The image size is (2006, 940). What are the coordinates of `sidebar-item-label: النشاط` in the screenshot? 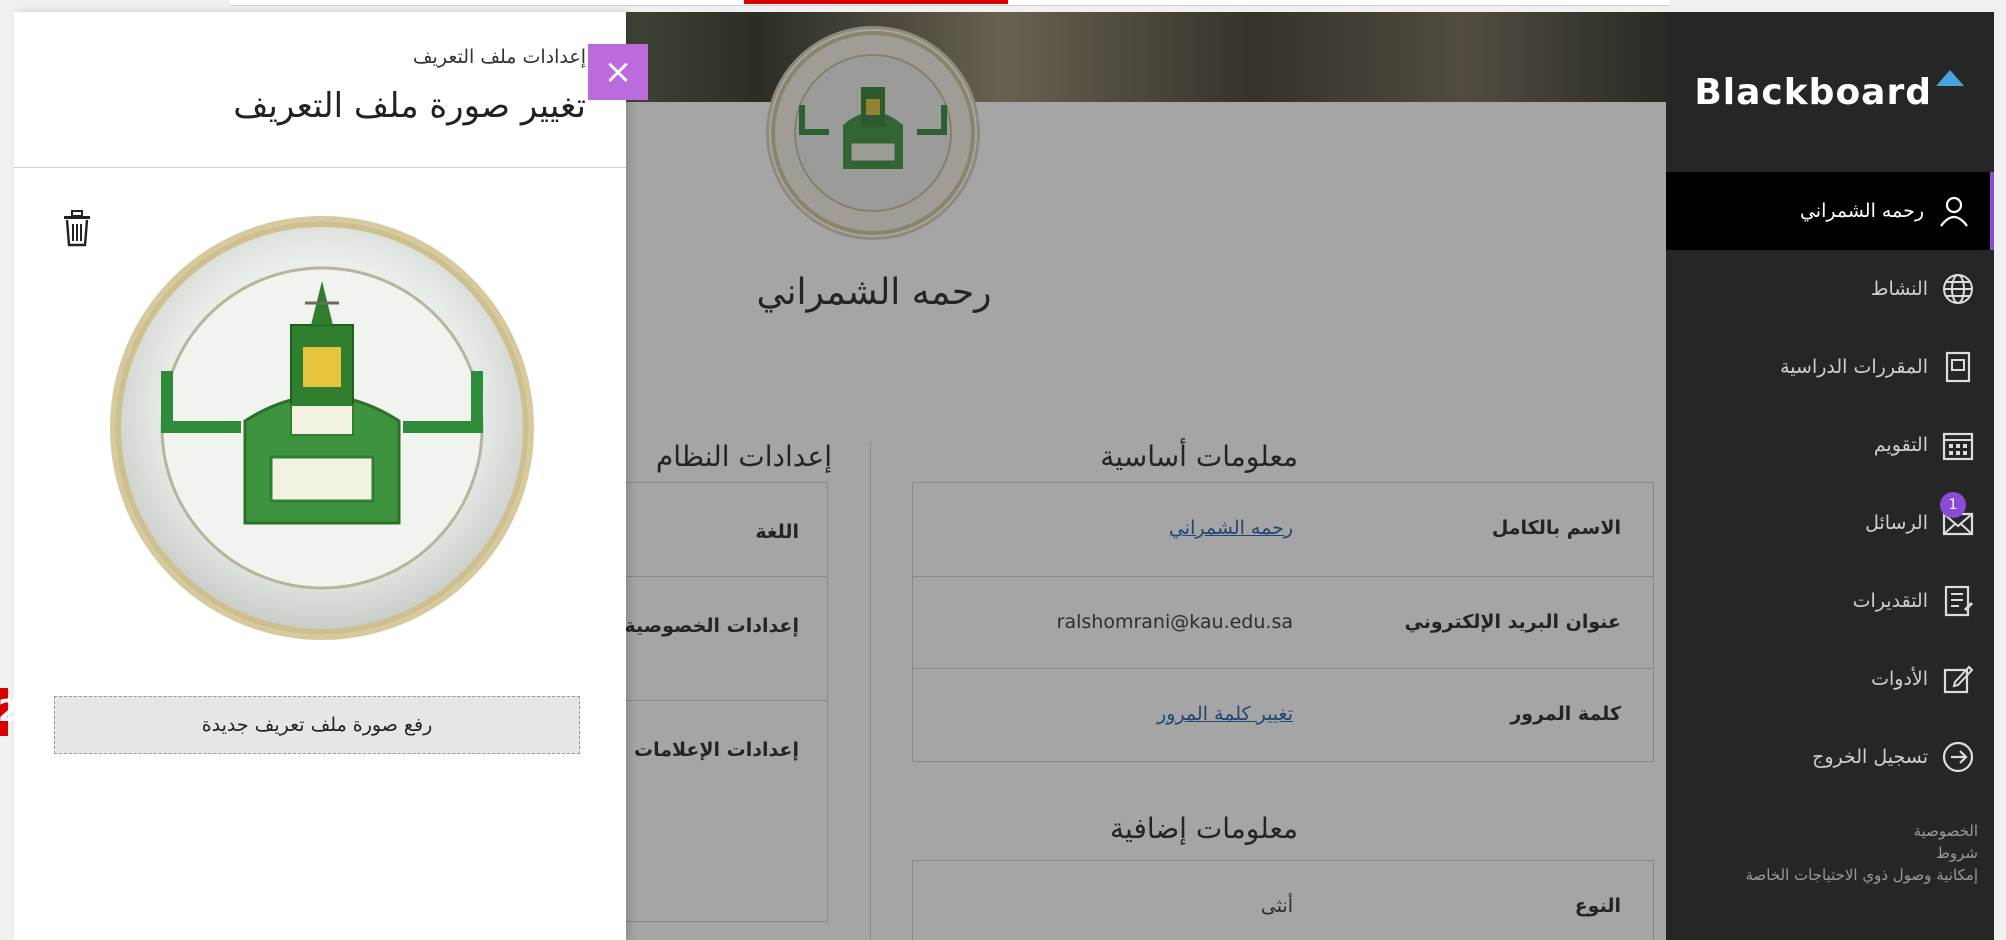 It's located at (1899, 289).